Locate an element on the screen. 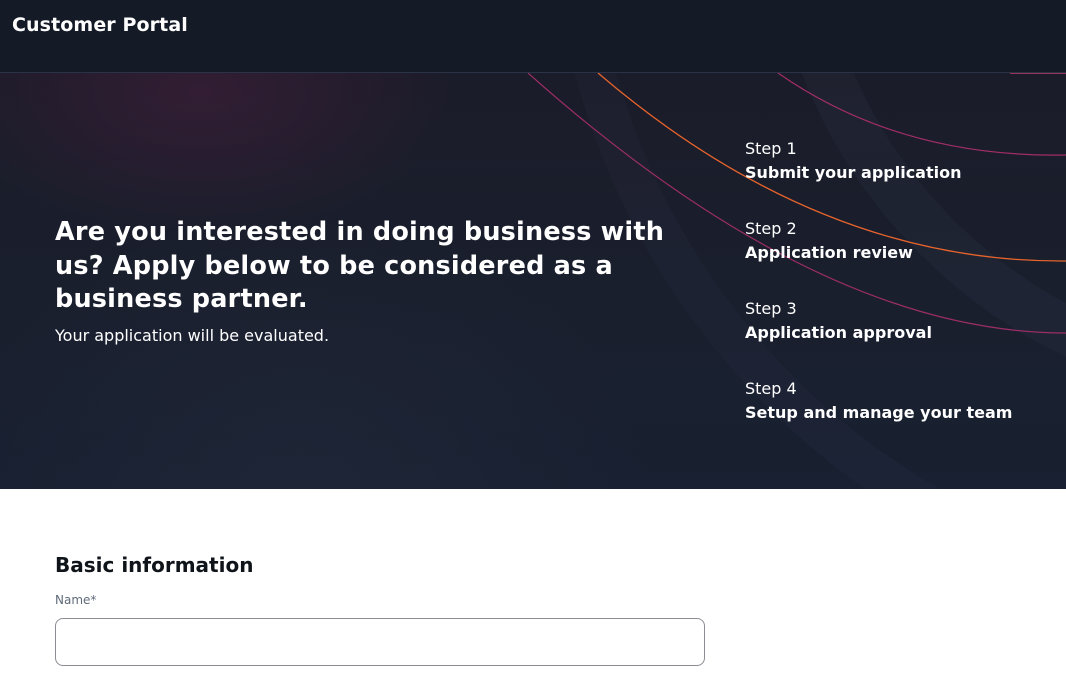 Image resolution: width=1066 pixels, height=675 pixels. name-field-label: Name* is located at coordinates (76, 600).